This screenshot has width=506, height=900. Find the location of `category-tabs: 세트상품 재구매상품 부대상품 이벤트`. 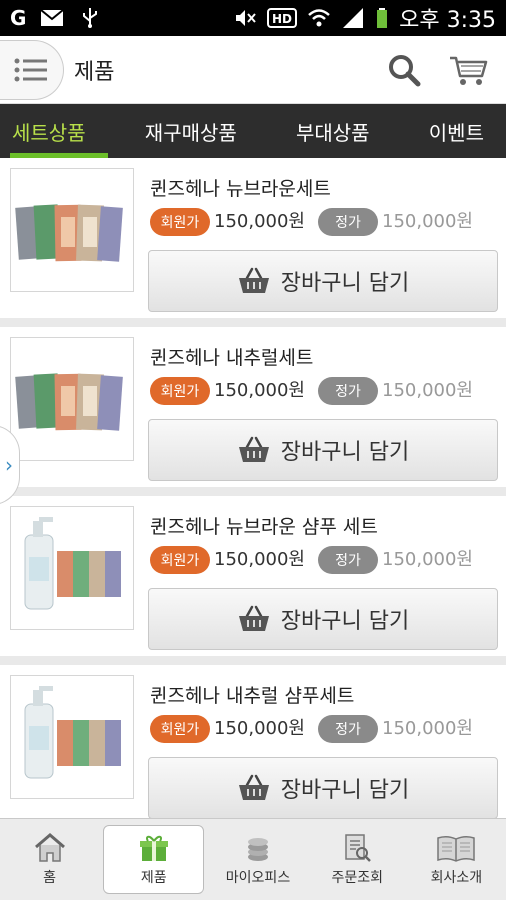

category-tabs: 세트상품 재구매상품 부대상품 이벤트 is located at coordinates (253, 131).